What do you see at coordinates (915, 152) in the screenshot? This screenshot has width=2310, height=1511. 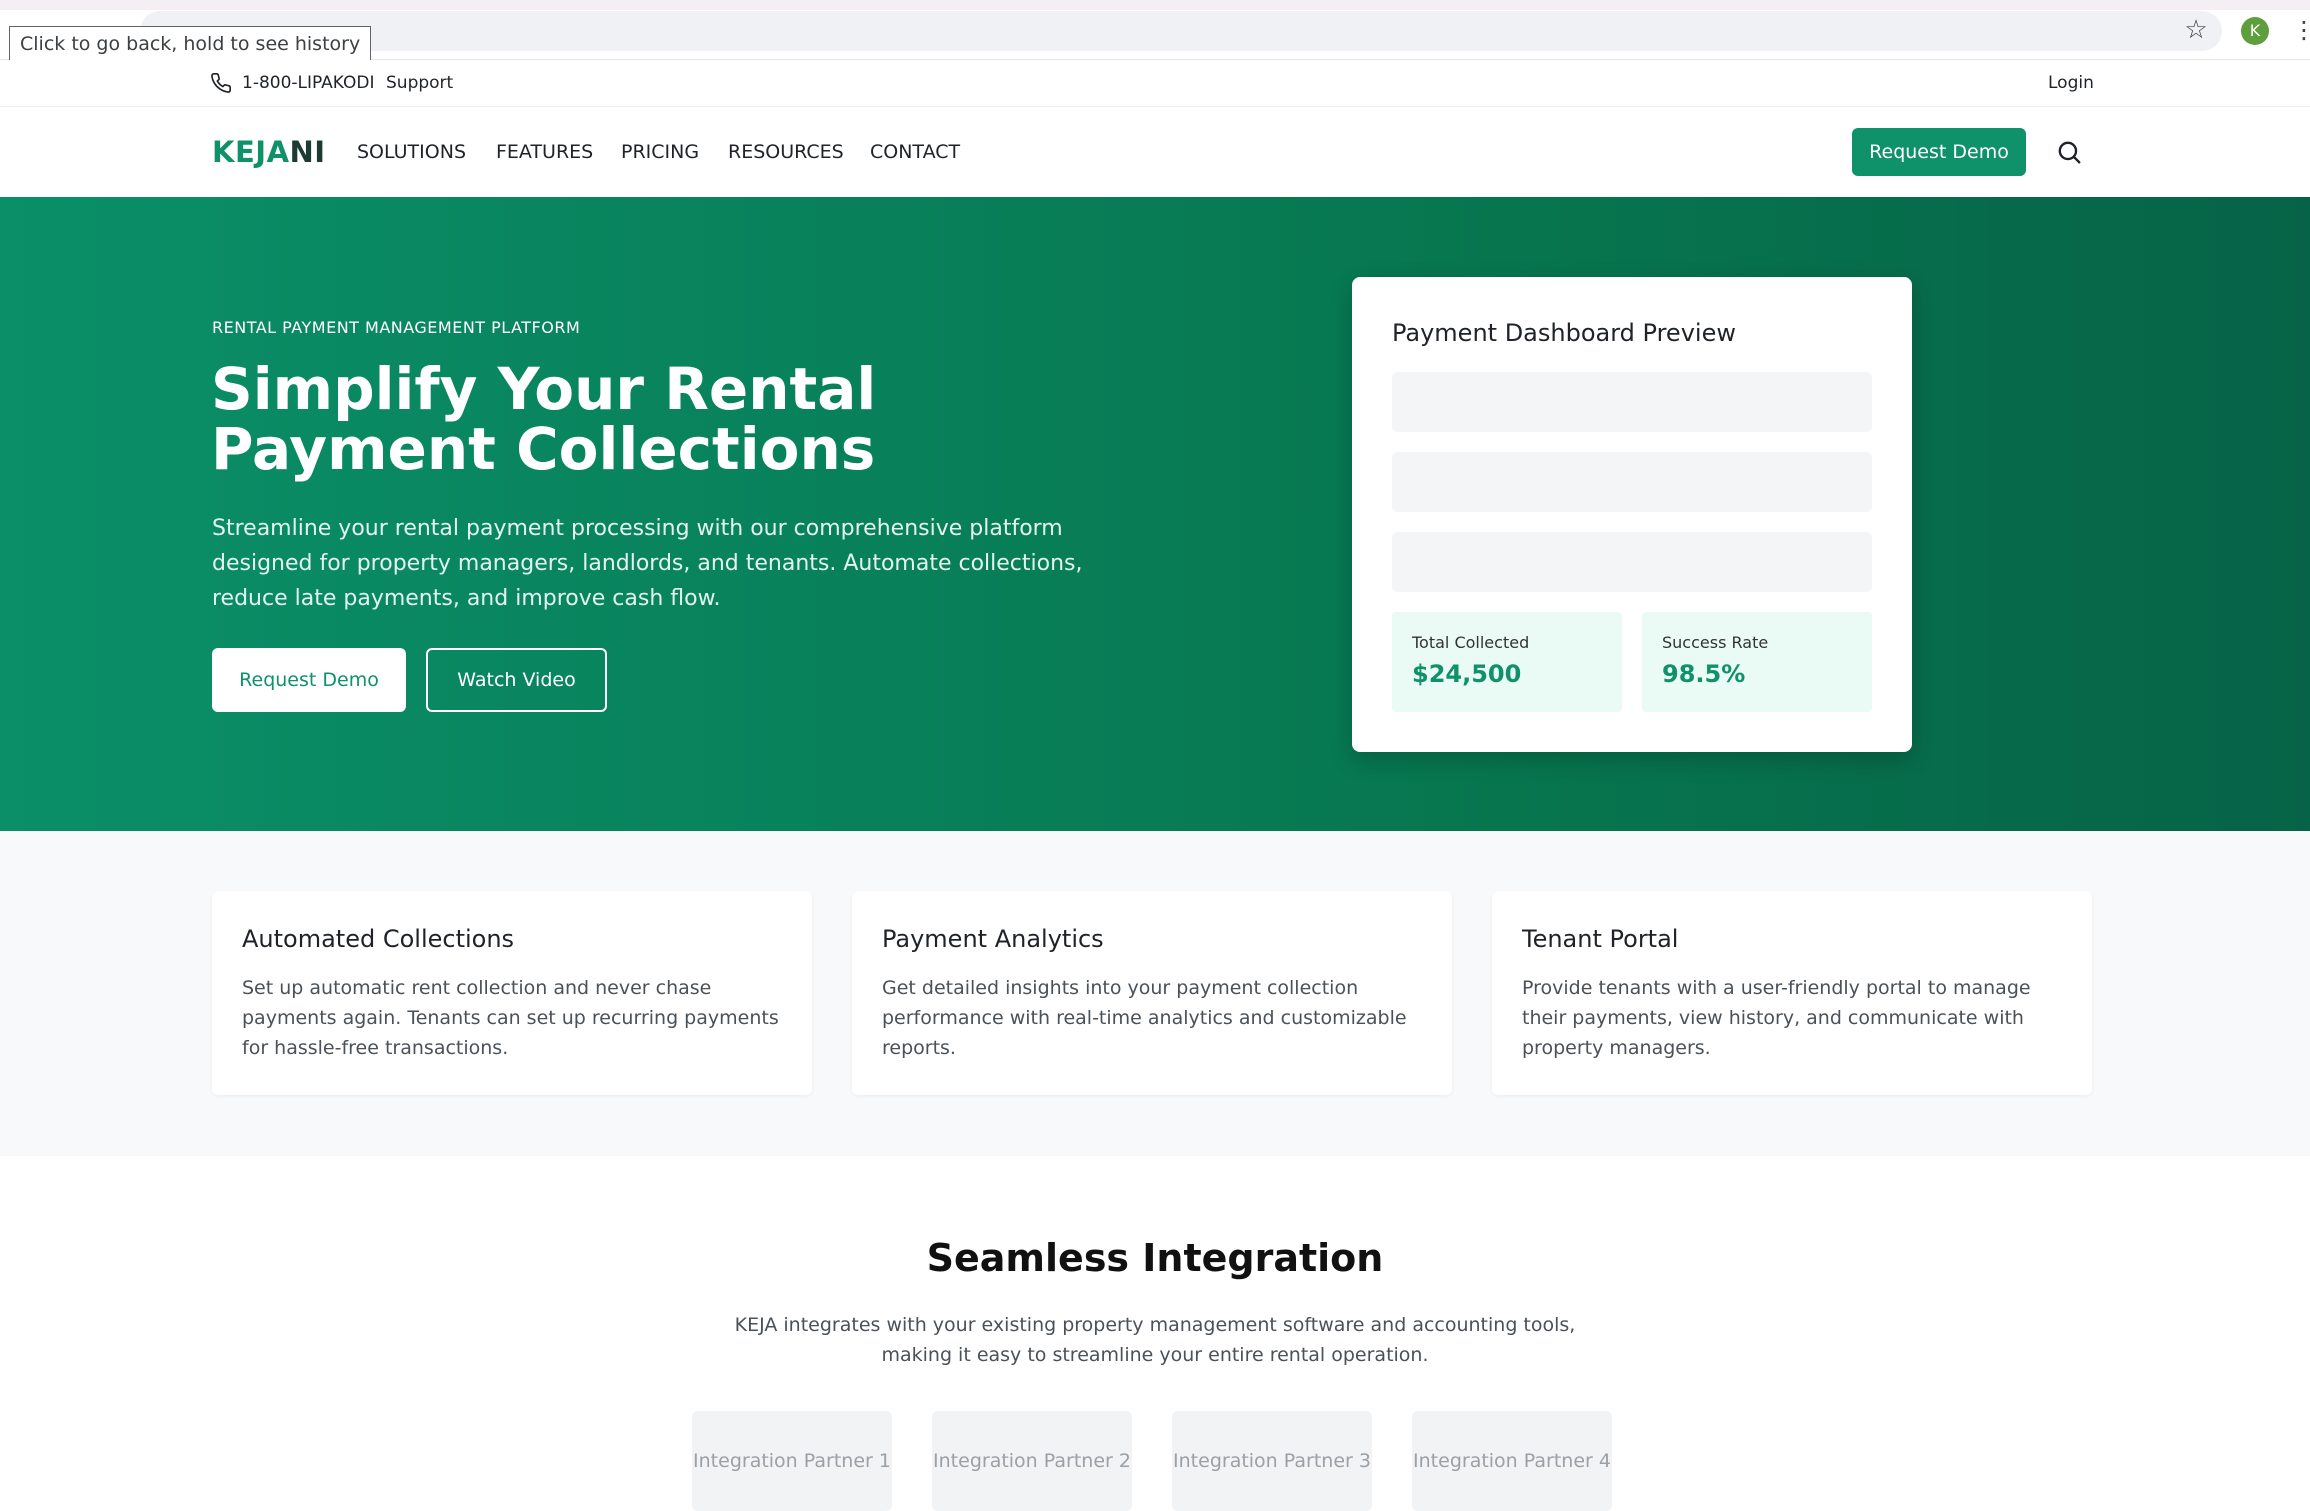 I see `nav-link-contact: CONTACT` at bounding box center [915, 152].